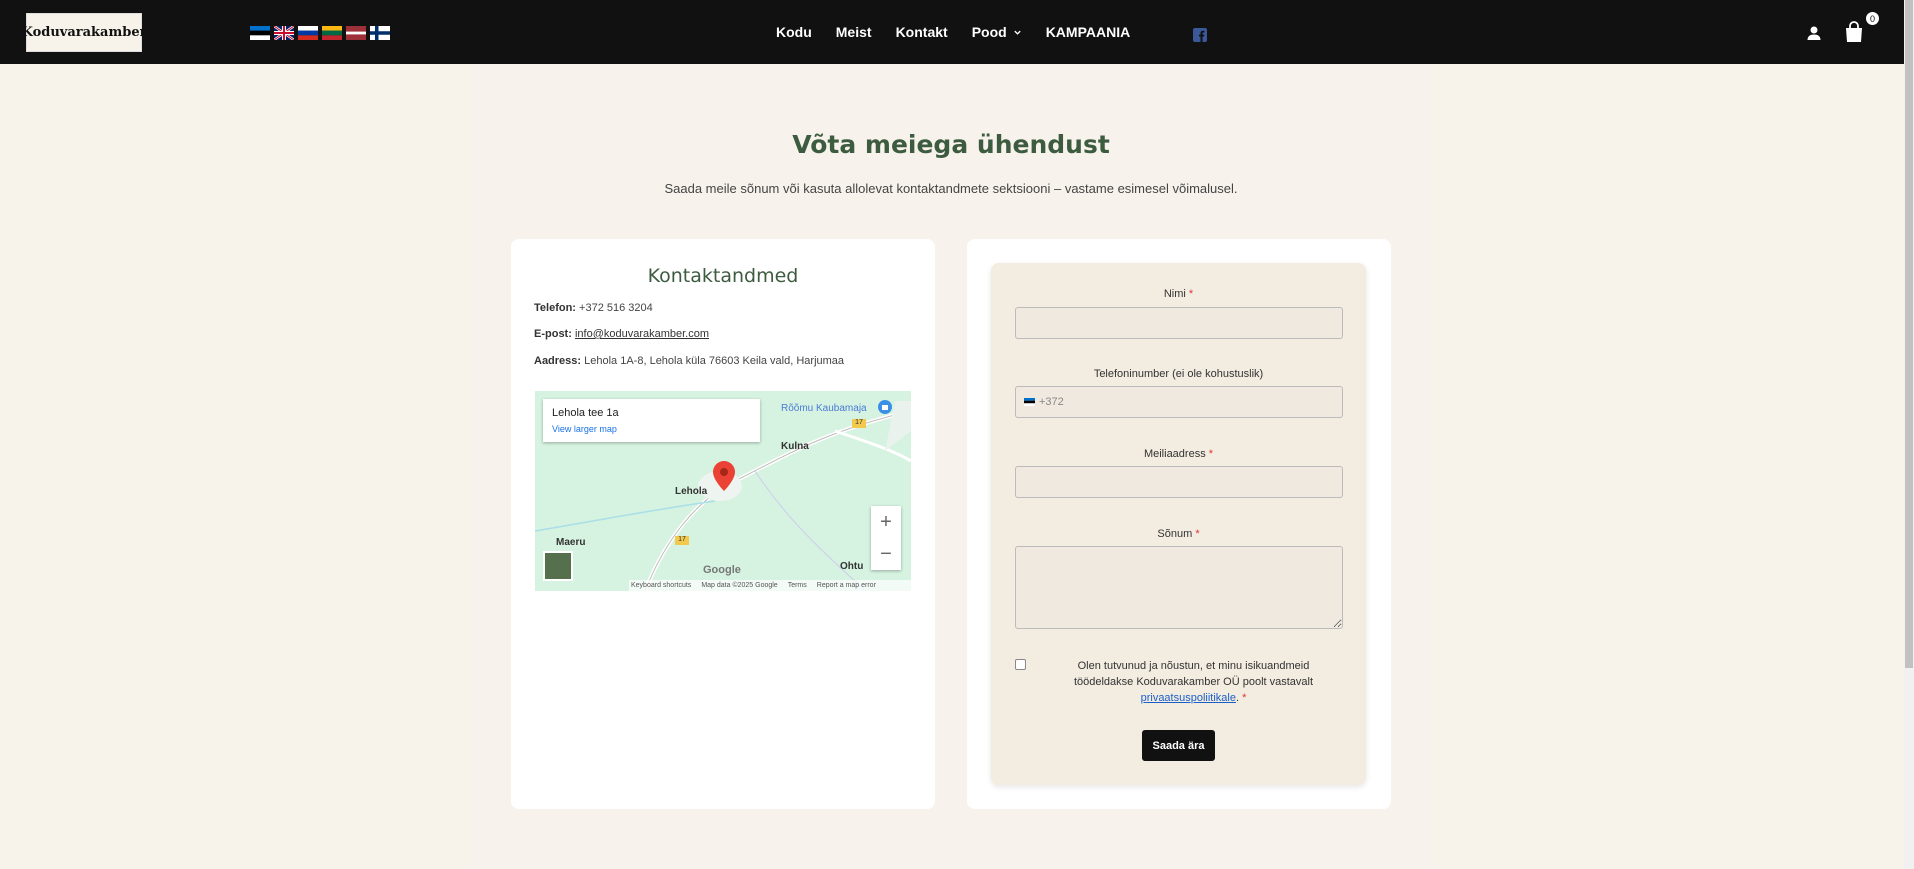 This screenshot has height=869, width=1914. Describe the element at coordinates (739, 585) in the screenshot. I see `map-data-credit: Map data ©2025 Google` at that location.